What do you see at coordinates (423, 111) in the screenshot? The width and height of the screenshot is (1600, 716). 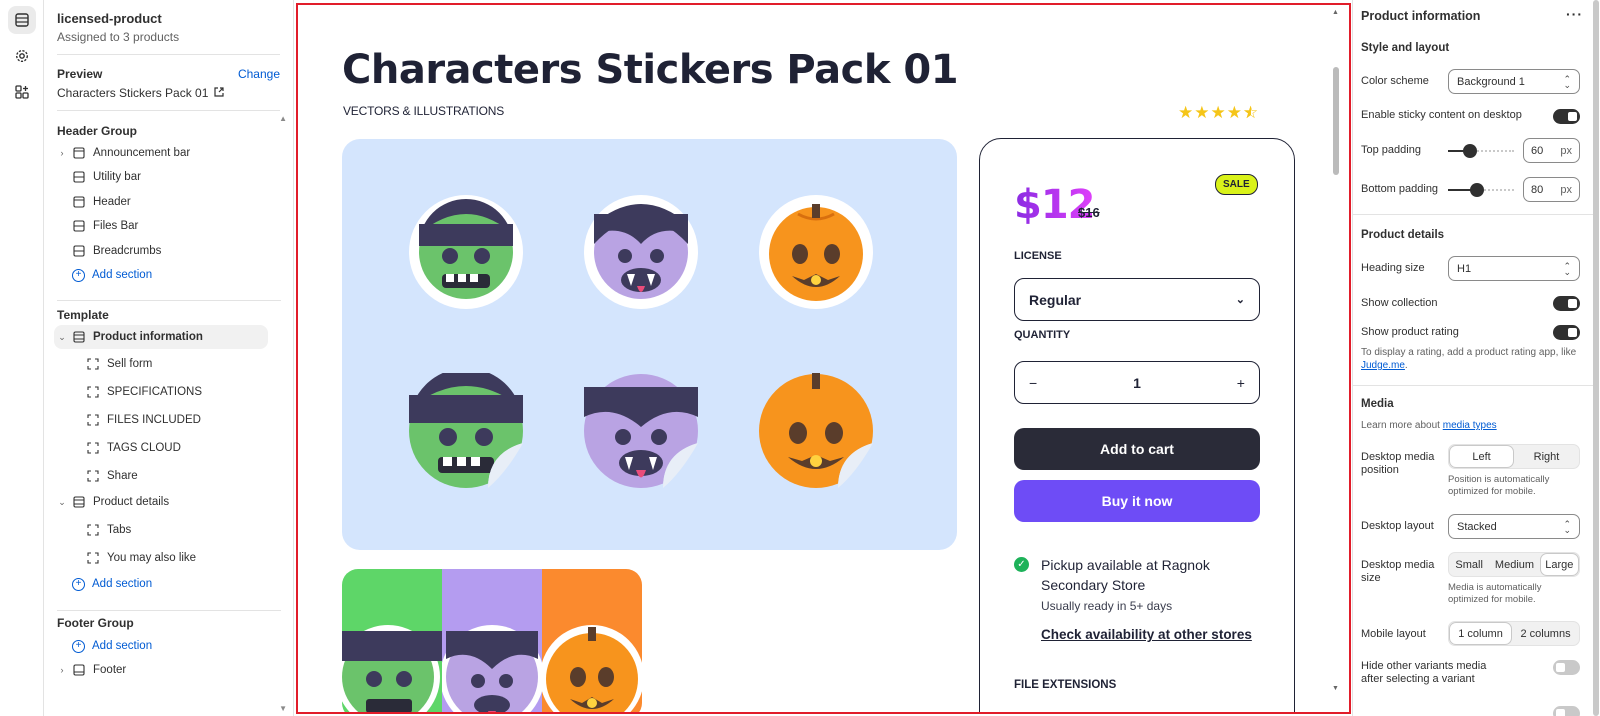 I see `product-collection: VECTORS & ILLUSTRATIONS` at bounding box center [423, 111].